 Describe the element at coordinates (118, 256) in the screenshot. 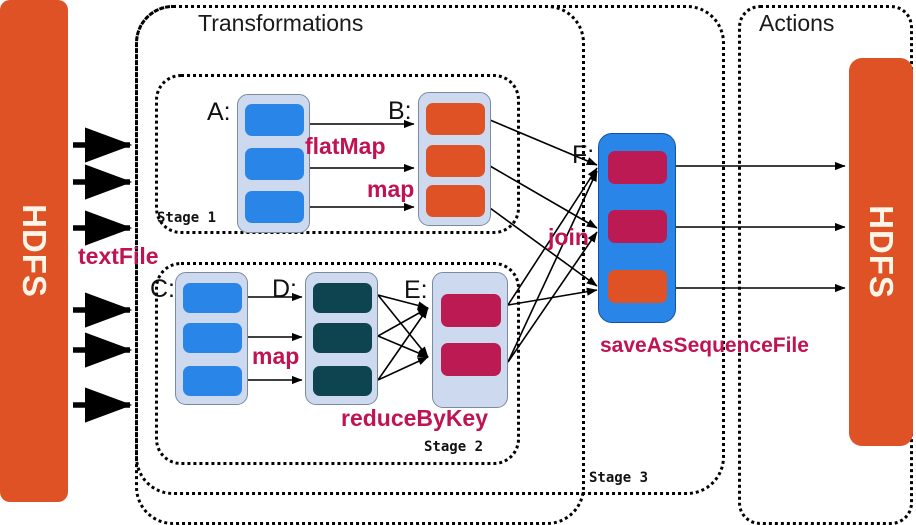

I see `op-textfile-label: textFile` at that location.